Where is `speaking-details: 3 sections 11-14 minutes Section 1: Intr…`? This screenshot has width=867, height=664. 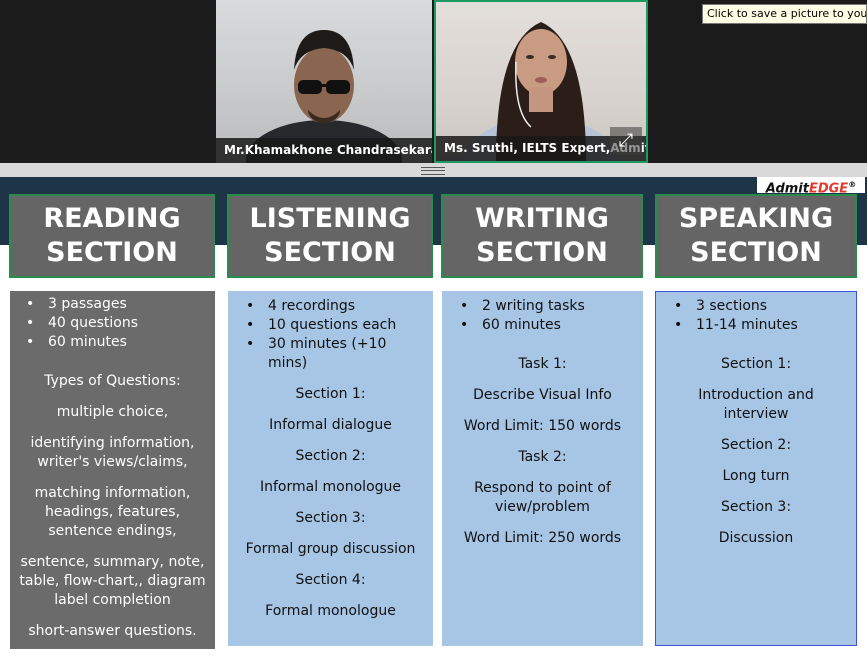 speaking-details: 3 sections 11-14 minutes Section 1: Intr… is located at coordinates (756, 468).